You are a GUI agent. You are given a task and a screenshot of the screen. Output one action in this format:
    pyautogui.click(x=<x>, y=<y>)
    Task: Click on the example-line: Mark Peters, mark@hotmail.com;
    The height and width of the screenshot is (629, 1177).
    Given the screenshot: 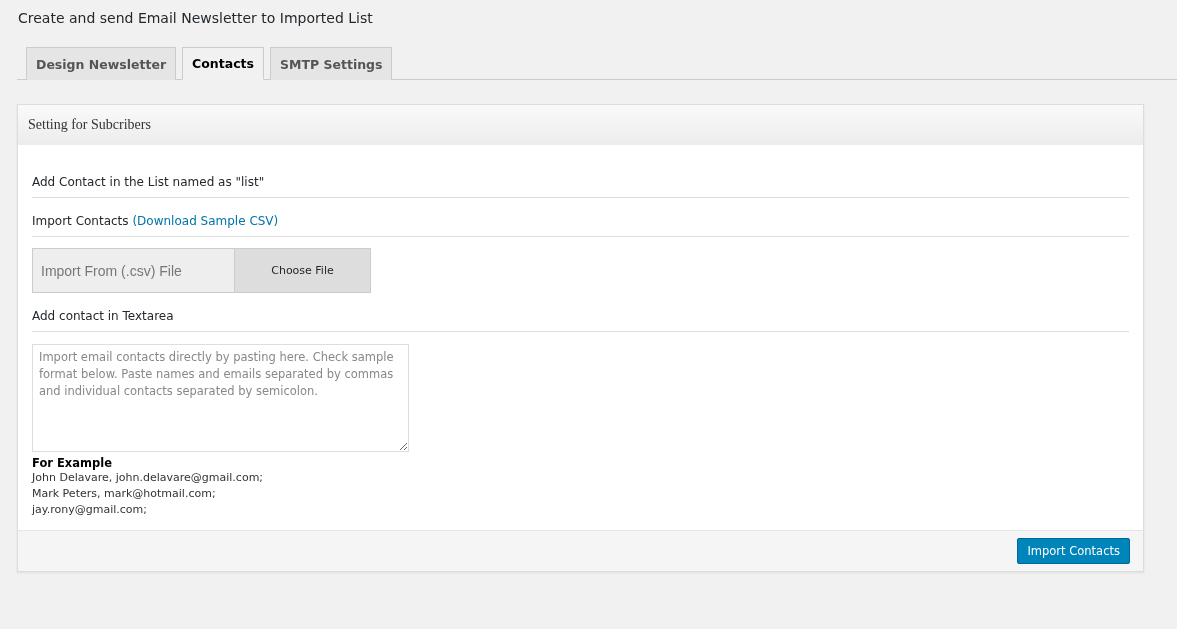 What is the action you would take?
    pyautogui.click(x=124, y=494)
    